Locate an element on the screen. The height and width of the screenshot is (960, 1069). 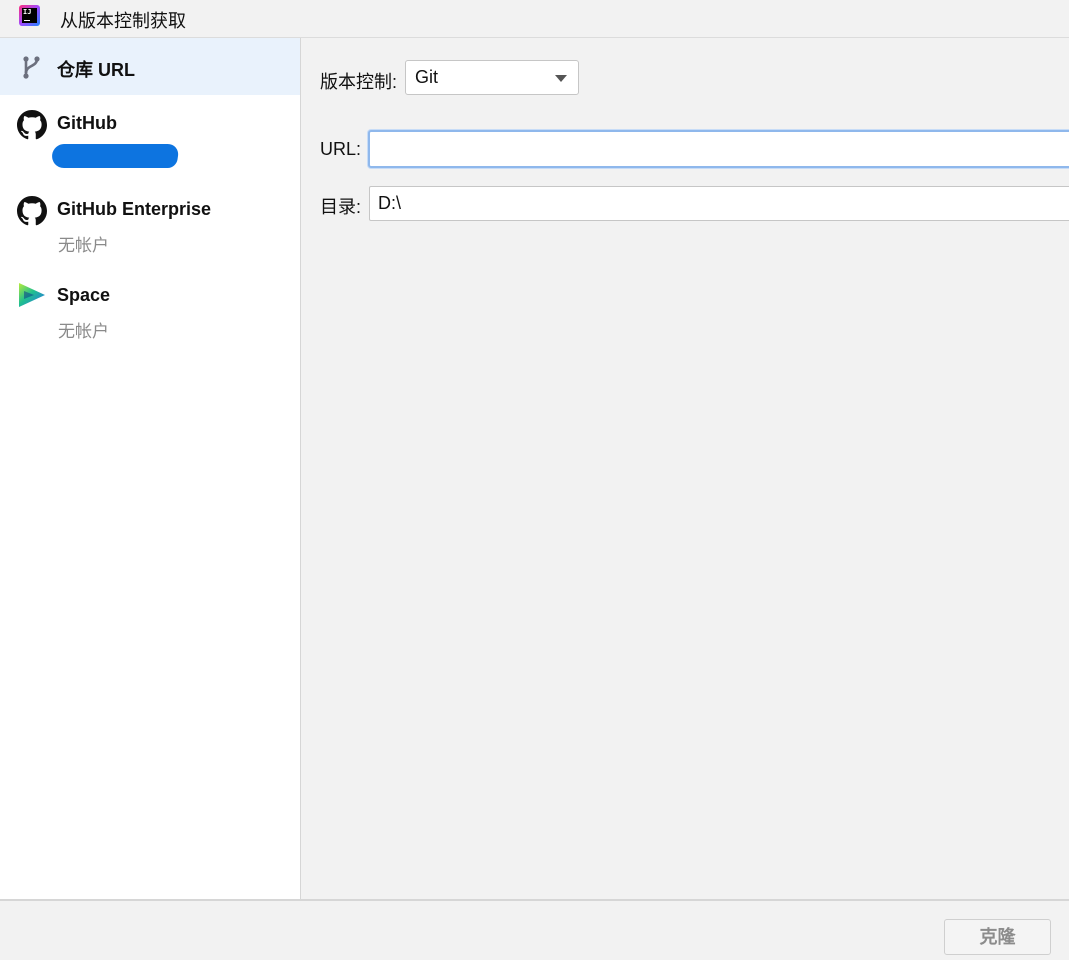
intellij-logo-icon: IJ is located at coordinates (29, 15).